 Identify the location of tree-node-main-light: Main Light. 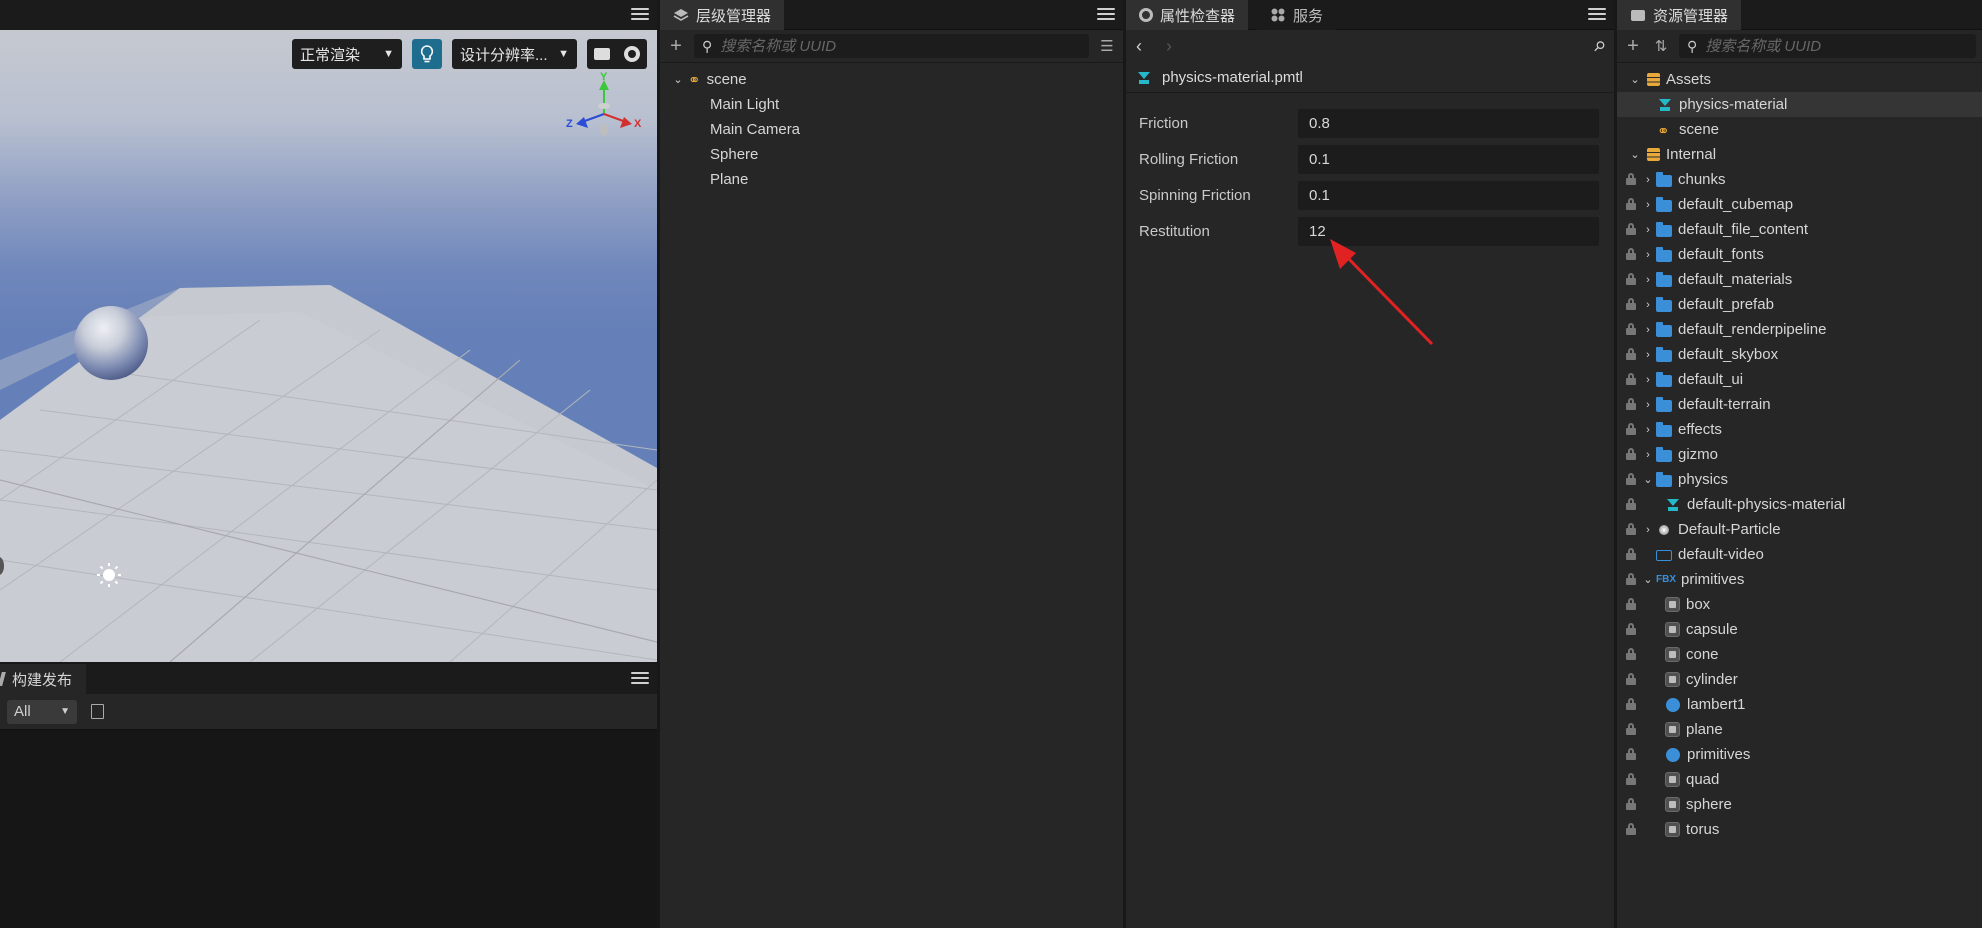
(891, 104).